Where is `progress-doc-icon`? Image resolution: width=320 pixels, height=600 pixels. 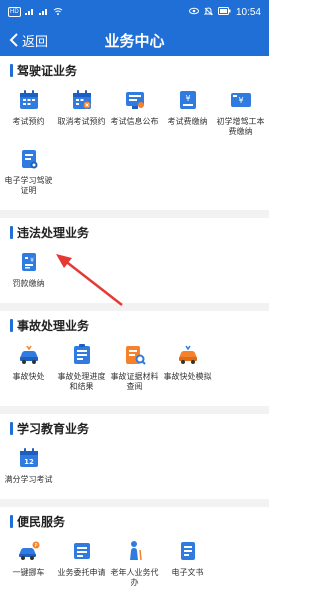
progress-doc-icon is located at coordinates (82, 355).